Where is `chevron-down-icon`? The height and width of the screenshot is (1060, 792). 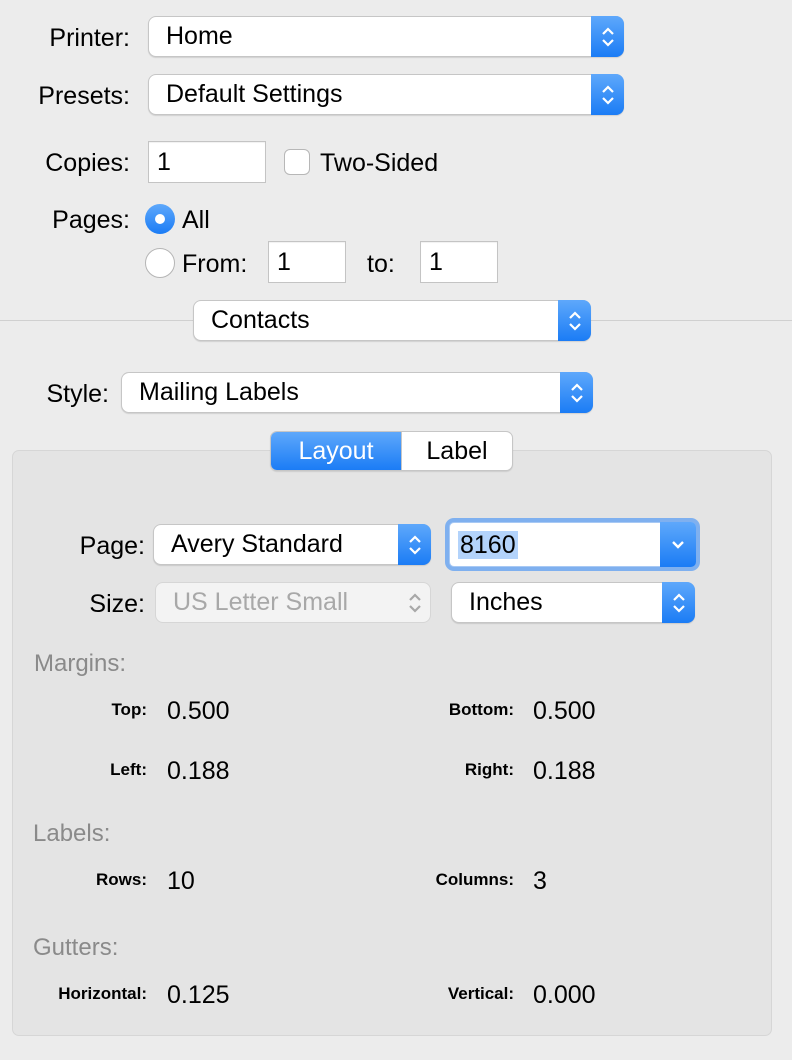 chevron-down-icon is located at coordinates (678, 544).